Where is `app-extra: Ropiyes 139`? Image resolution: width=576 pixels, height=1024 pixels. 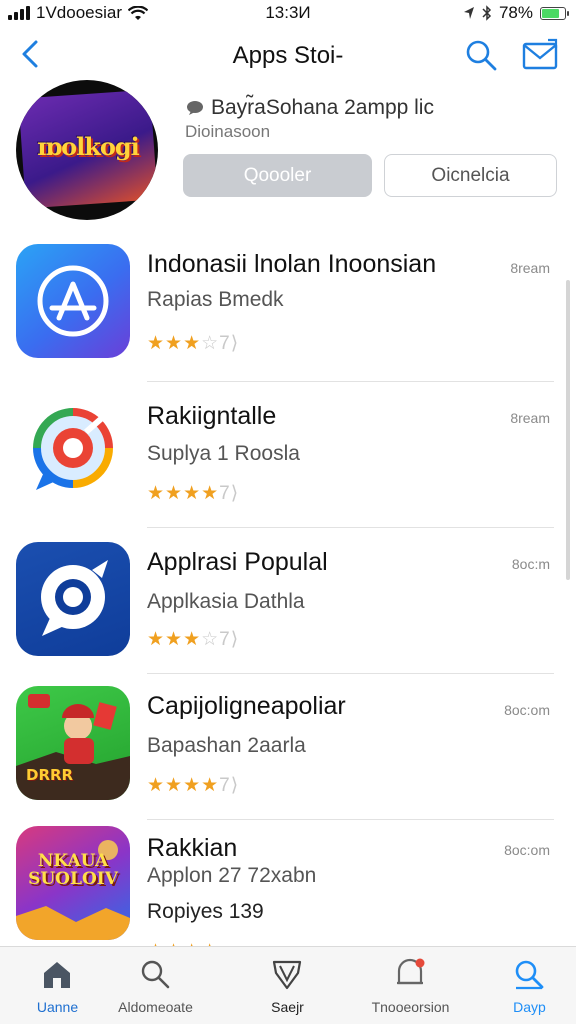
app-extra: Ropiyes 139 is located at coordinates (205, 911).